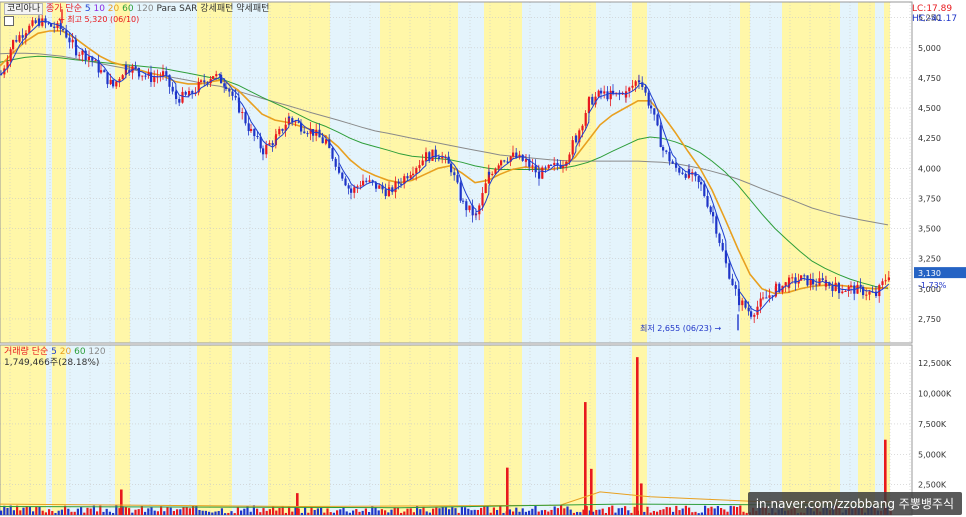 This screenshot has width=966, height=517. I want to click on price-tick-label: 4,000, so click(929, 168).